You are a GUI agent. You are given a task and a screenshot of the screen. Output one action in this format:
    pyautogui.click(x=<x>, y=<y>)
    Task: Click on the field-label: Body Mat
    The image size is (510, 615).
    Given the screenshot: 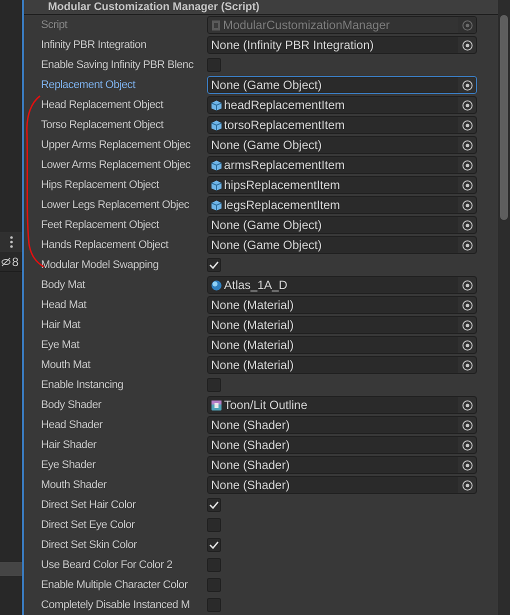 What is the action you would take?
    pyautogui.click(x=63, y=285)
    